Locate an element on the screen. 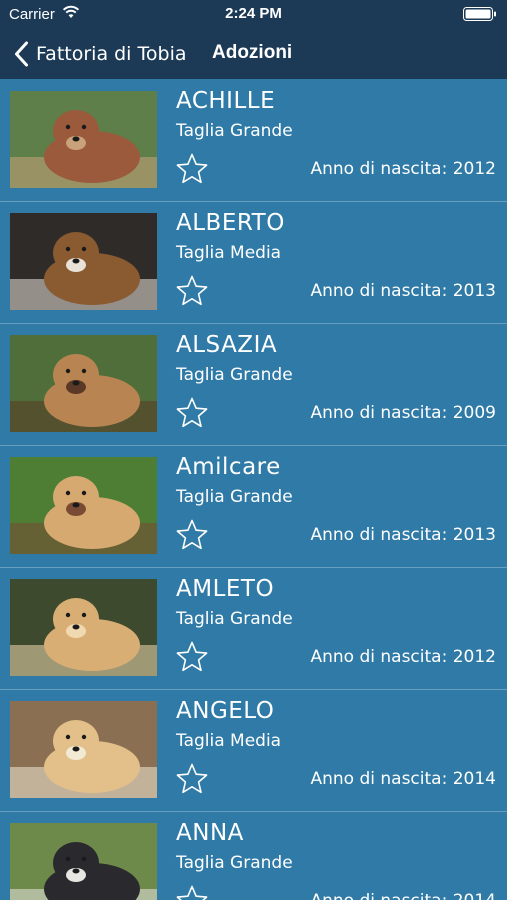  dog-list-item: ANGELO Taglia Media Anno di nascita: 2014 is located at coordinates (253, 751).